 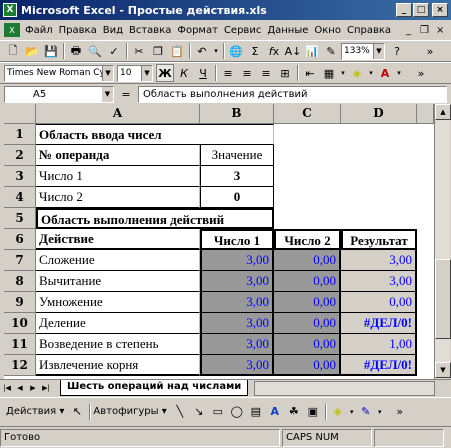 I want to click on new-icon: 🗋, so click(x=13, y=51).